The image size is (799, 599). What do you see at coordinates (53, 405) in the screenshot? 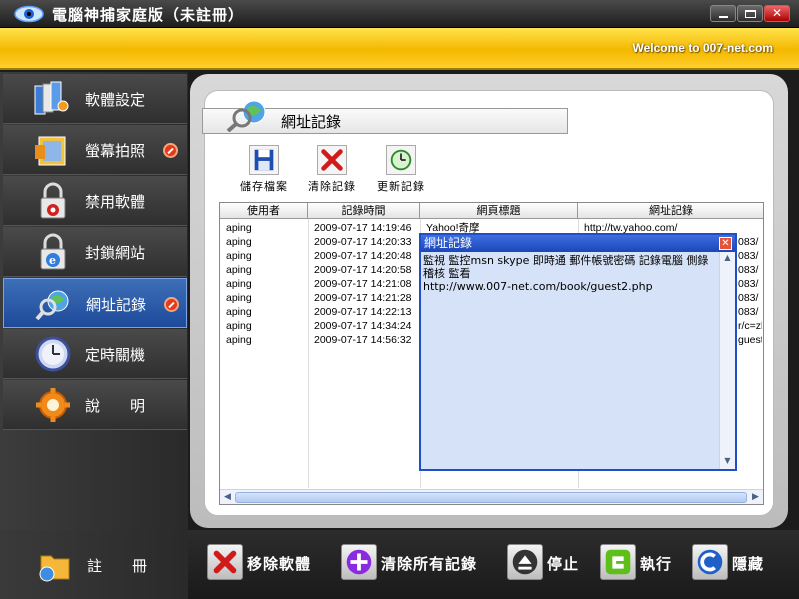
I see `help-gear-icon` at bounding box center [53, 405].